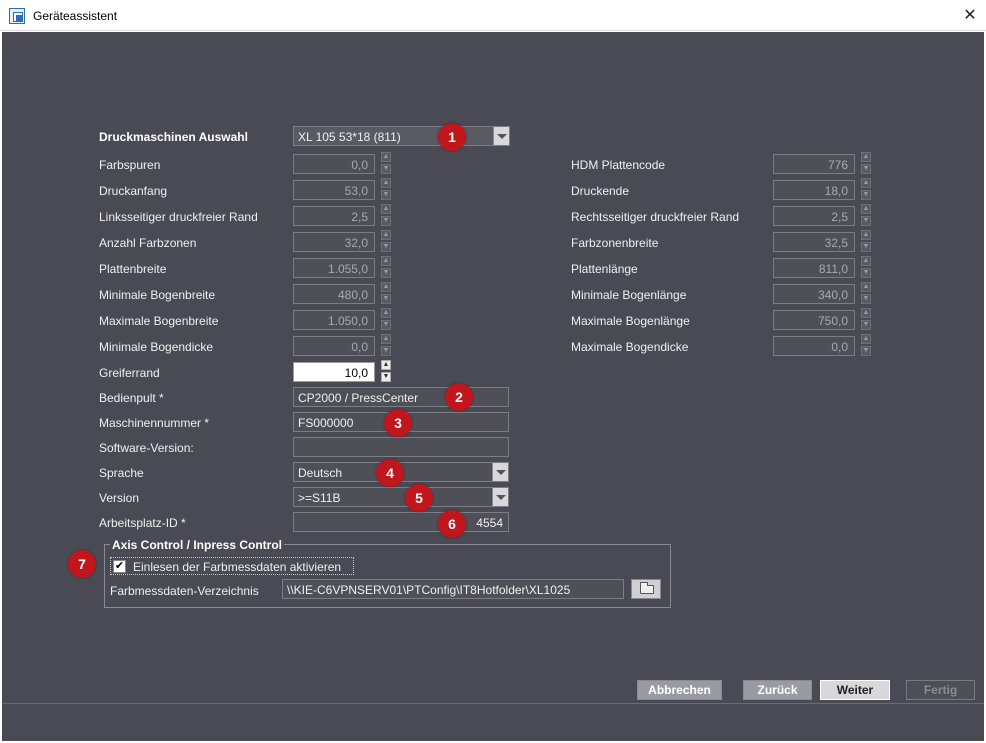  What do you see at coordinates (334, 294) in the screenshot?
I see `min-bogenbreite-input: 480,0` at bounding box center [334, 294].